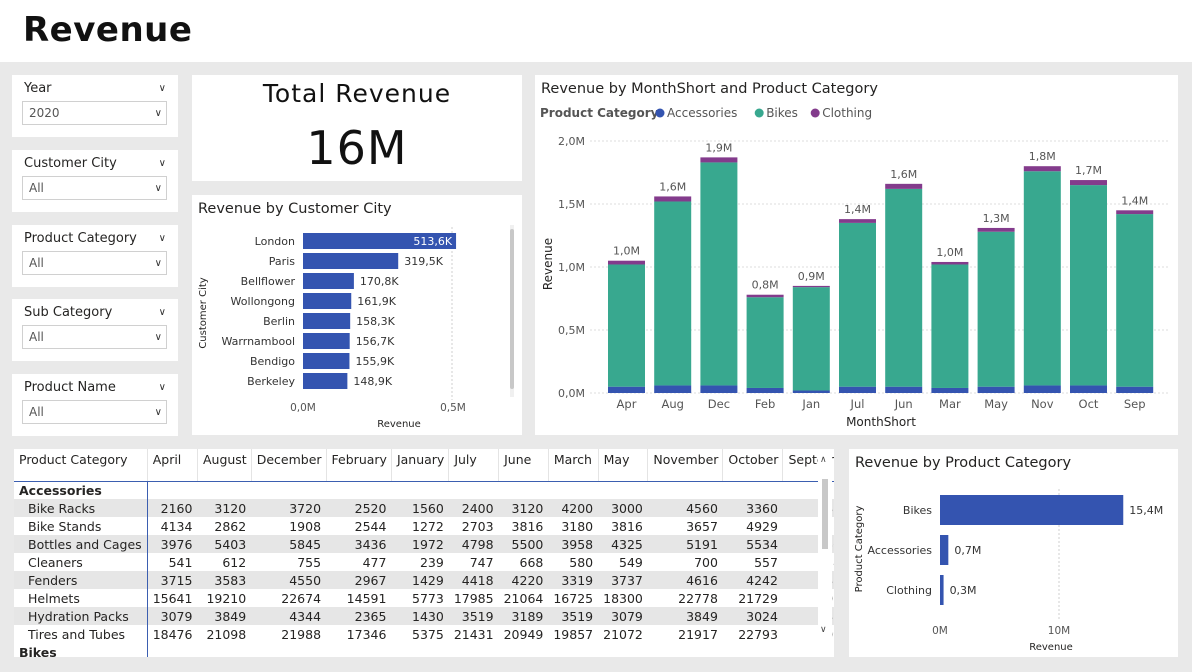 The width and height of the screenshot is (1192, 672). What do you see at coordinates (94, 263) in the screenshot?
I see `slicer-product-category-dropdown: All ∨` at bounding box center [94, 263].